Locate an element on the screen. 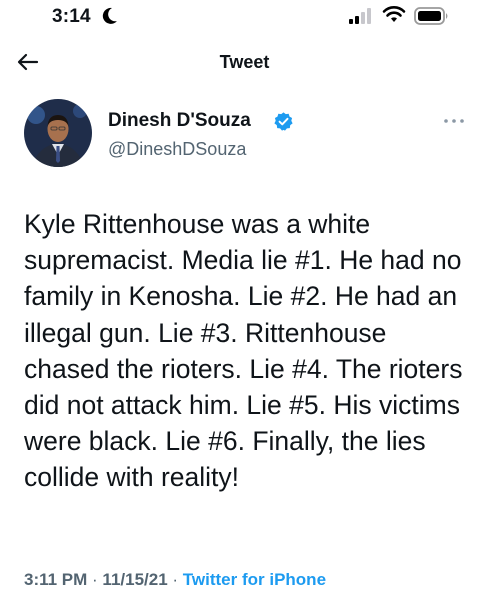 The width and height of the screenshot is (489, 600). tweet-time: 3:11 PM is located at coordinates (55, 579).